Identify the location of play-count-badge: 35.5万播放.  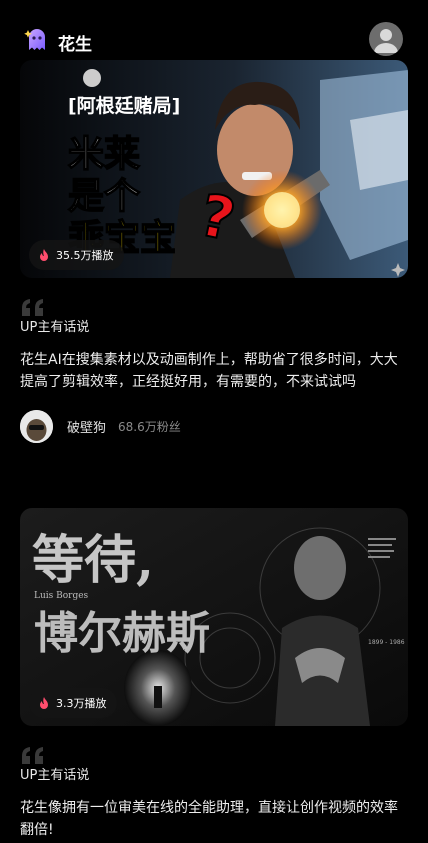
(76, 255).